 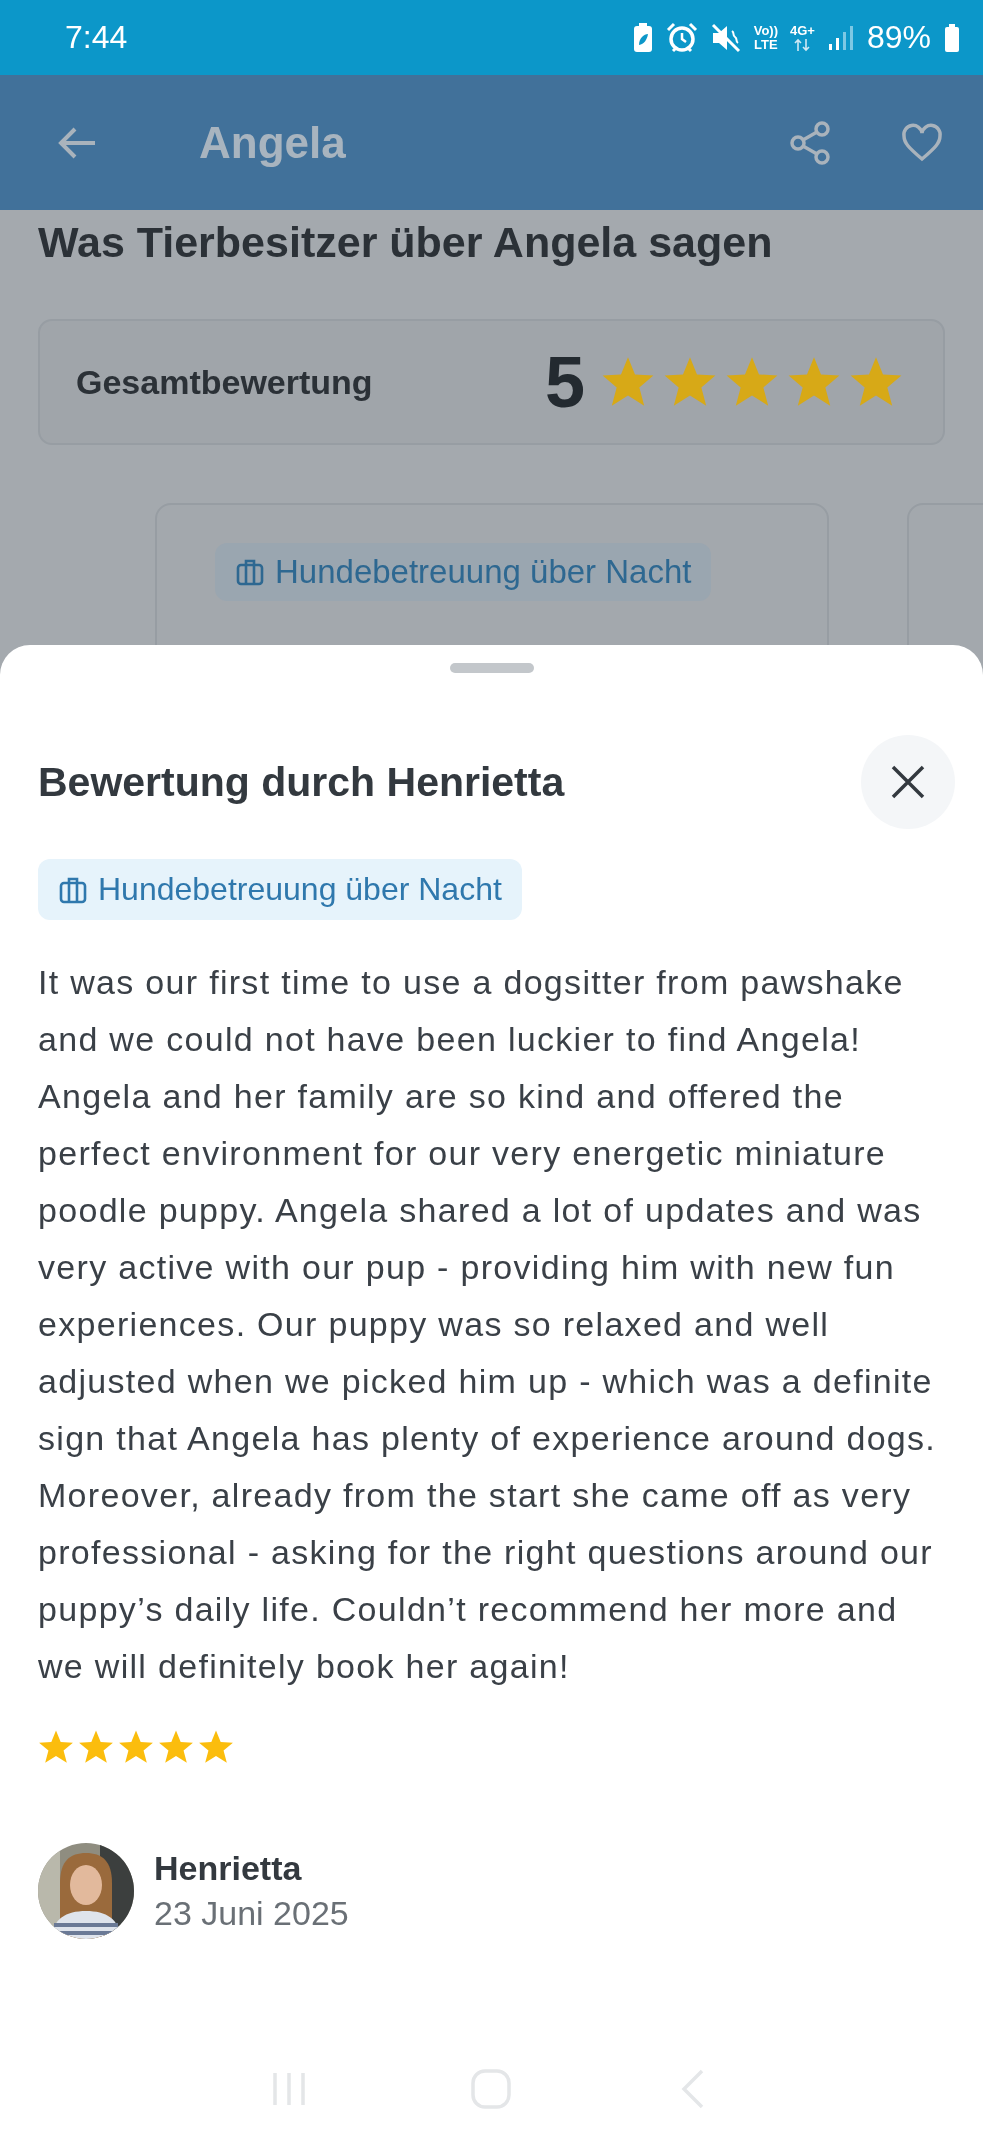 What do you see at coordinates (564, 382) in the screenshot?
I see `rating-score: 5` at bounding box center [564, 382].